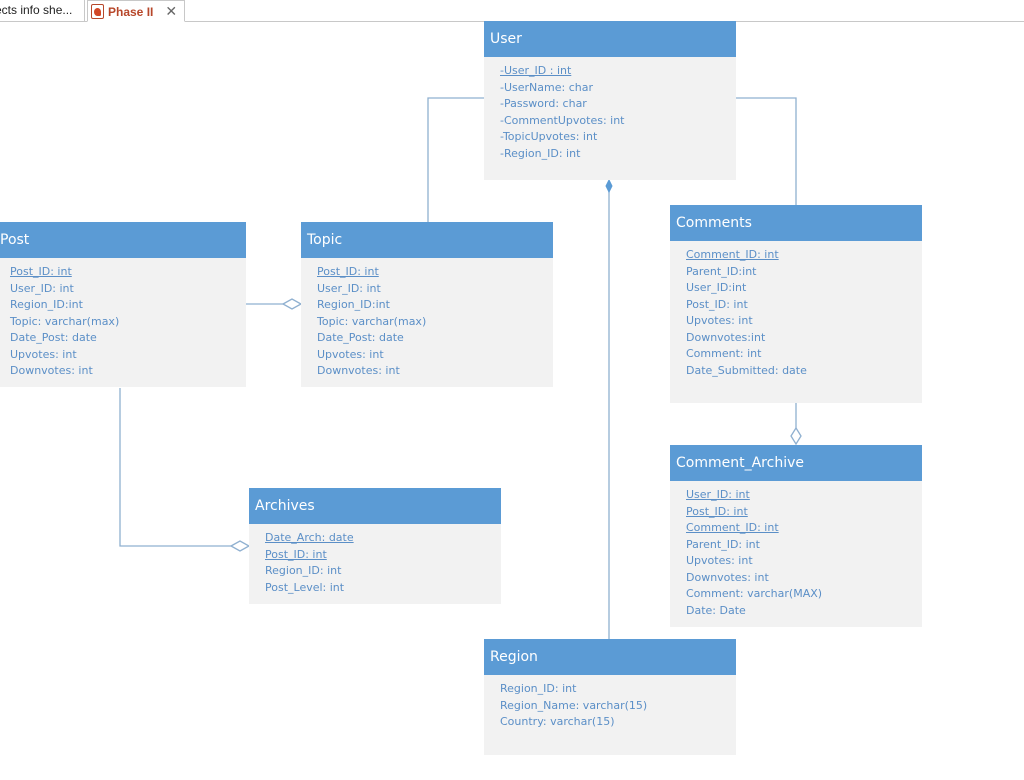  Describe the element at coordinates (721, 271) in the screenshot. I see `attribute: Parent_ID:int` at that location.